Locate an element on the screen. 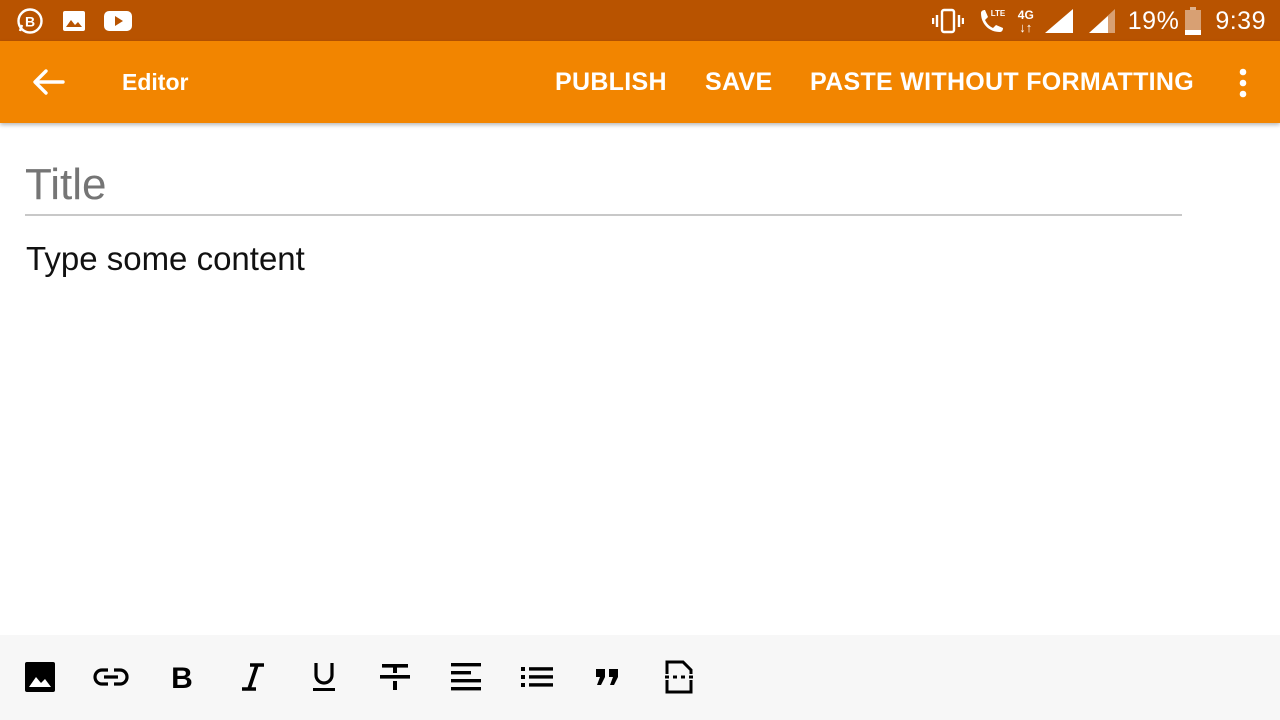 Image resolution: width=1280 pixels, height=720 pixels. page-title: Editor is located at coordinates (155, 82).